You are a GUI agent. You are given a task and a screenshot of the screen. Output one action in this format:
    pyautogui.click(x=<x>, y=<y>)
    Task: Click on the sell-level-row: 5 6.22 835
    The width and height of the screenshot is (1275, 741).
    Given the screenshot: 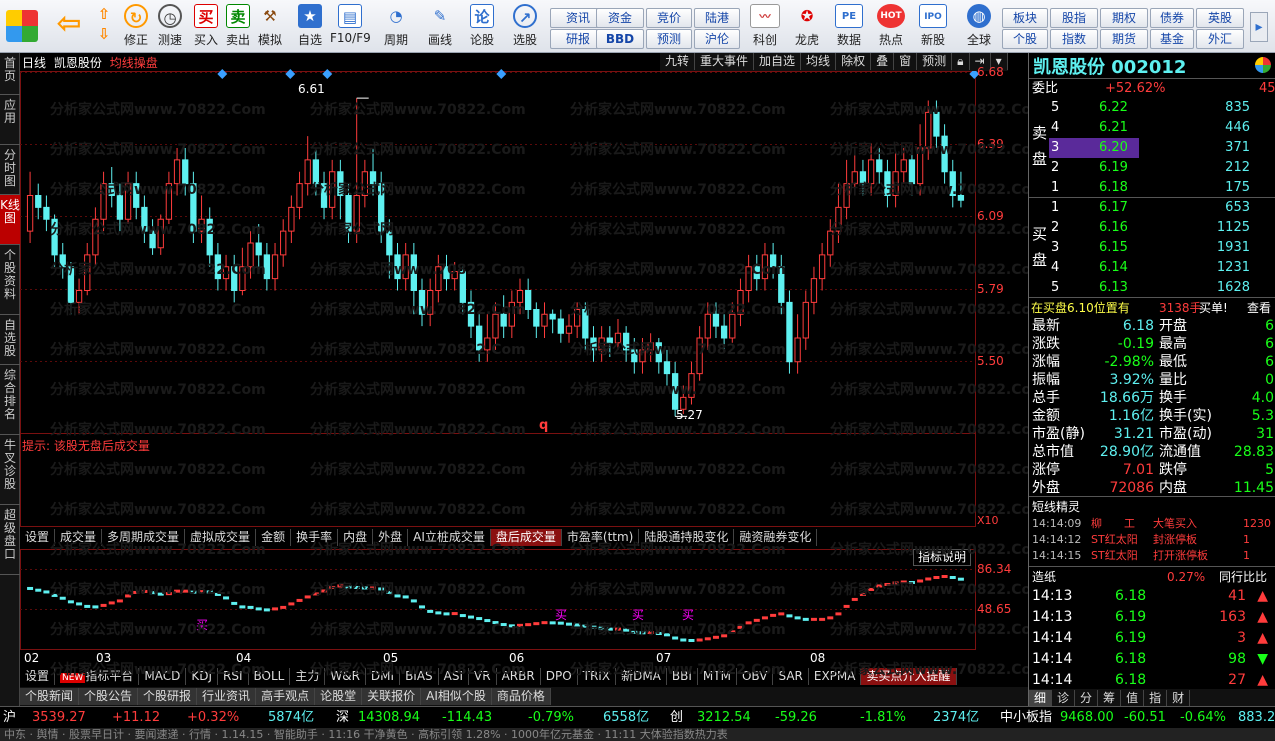 What is the action you would take?
    pyautogui.click(x=1152, y=108)
    